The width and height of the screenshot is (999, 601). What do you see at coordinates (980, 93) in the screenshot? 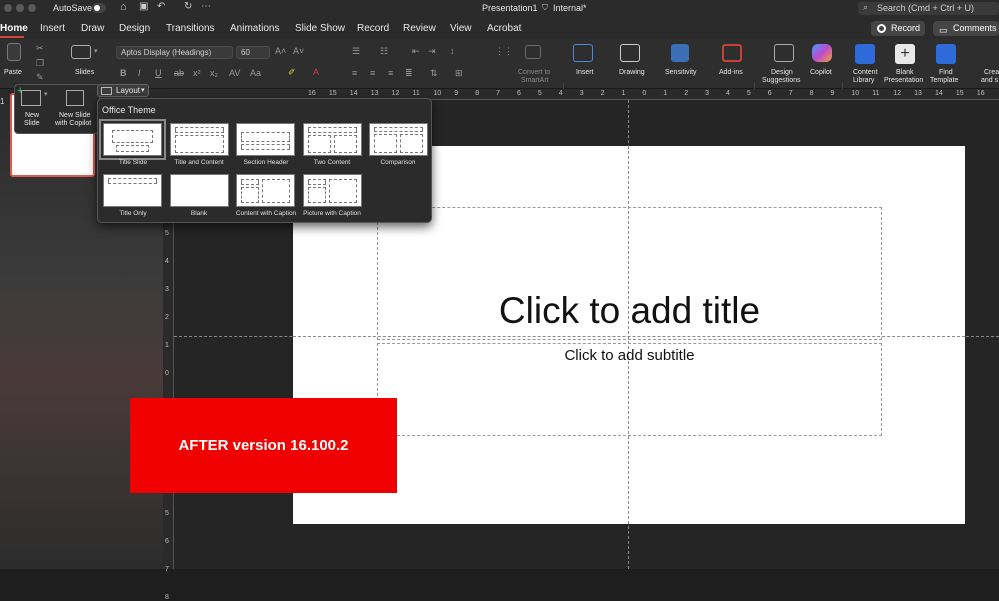
I see `ruler-number: 16` at bounding box center [980, 93].